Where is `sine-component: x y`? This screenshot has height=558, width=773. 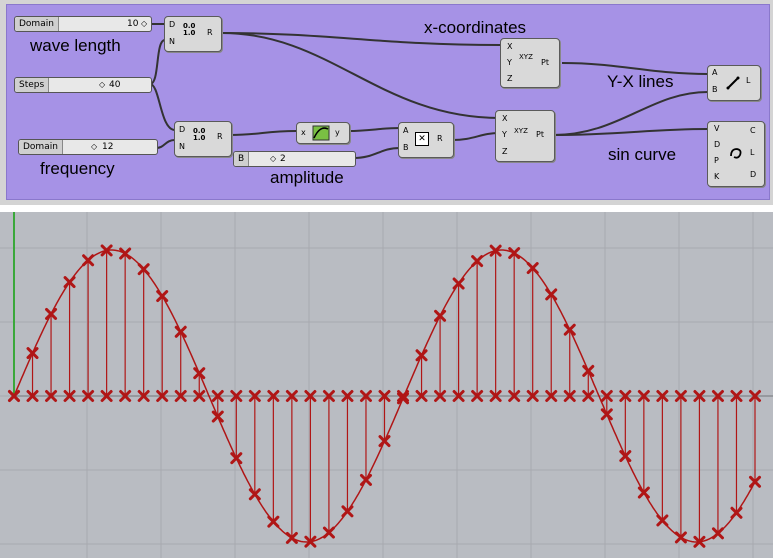
sine-component: x y is located at coordinates (323, 133).